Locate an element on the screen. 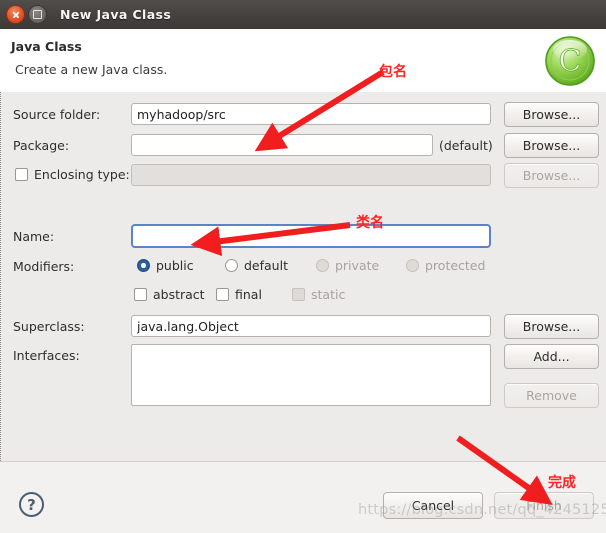 The width and height of the screenshot is (606, 533). enclosing-type-label: Enclosing type: is located at coordinates (82, 174).